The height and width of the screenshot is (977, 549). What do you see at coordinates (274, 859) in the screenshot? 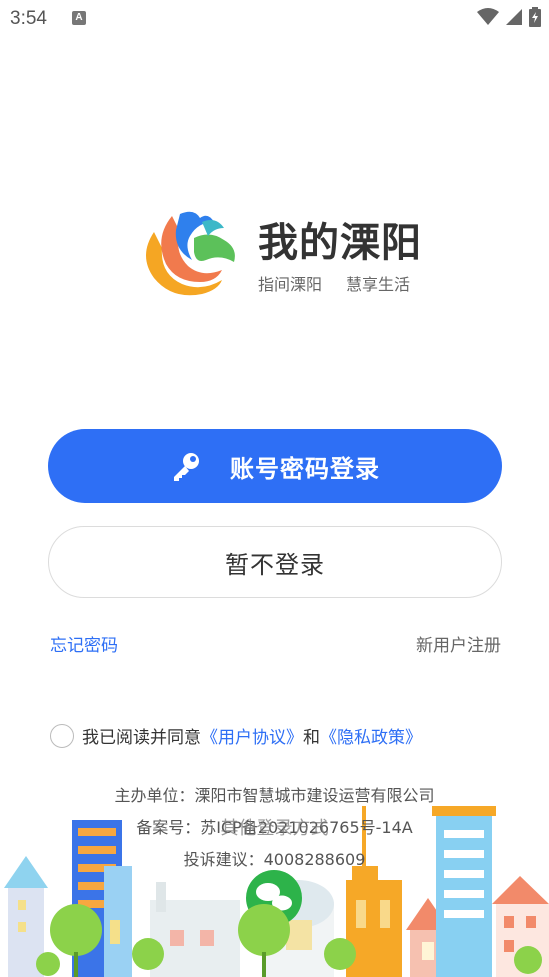
I see `complaint-text: 投诉建议：4008288609` at bounding box center [274, 859].